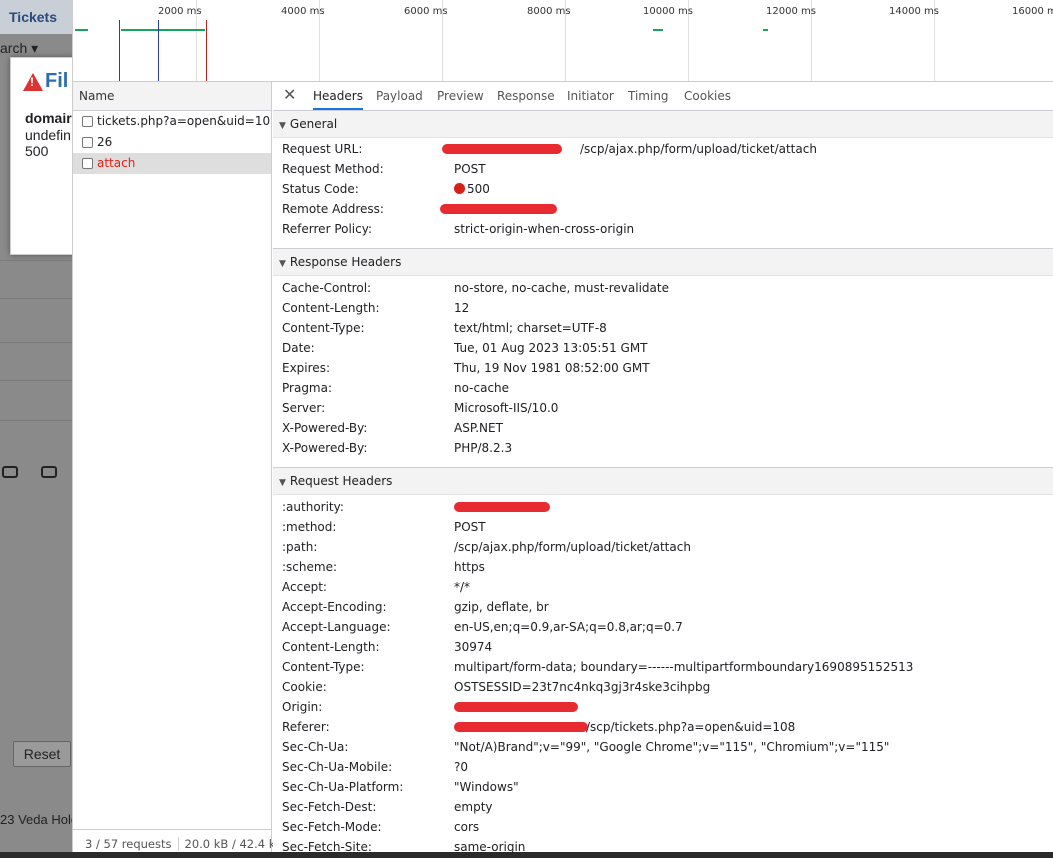 This screenshot has height=858, width=1053. Describe the element at coordinates (289, 94) in the screenshot. I see `close-icon: ✕` at that location.